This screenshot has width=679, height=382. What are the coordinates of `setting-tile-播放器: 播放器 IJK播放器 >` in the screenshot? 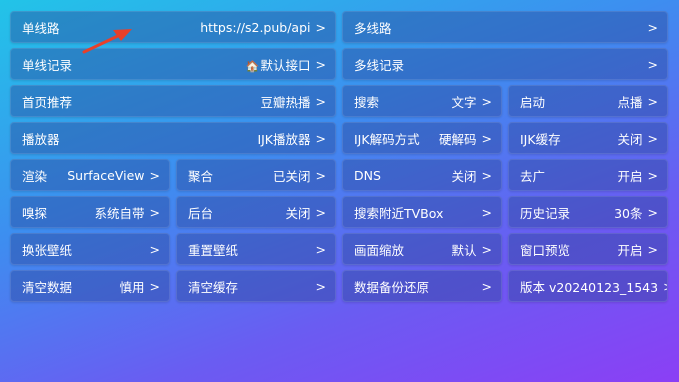 It's located at (173, 138).